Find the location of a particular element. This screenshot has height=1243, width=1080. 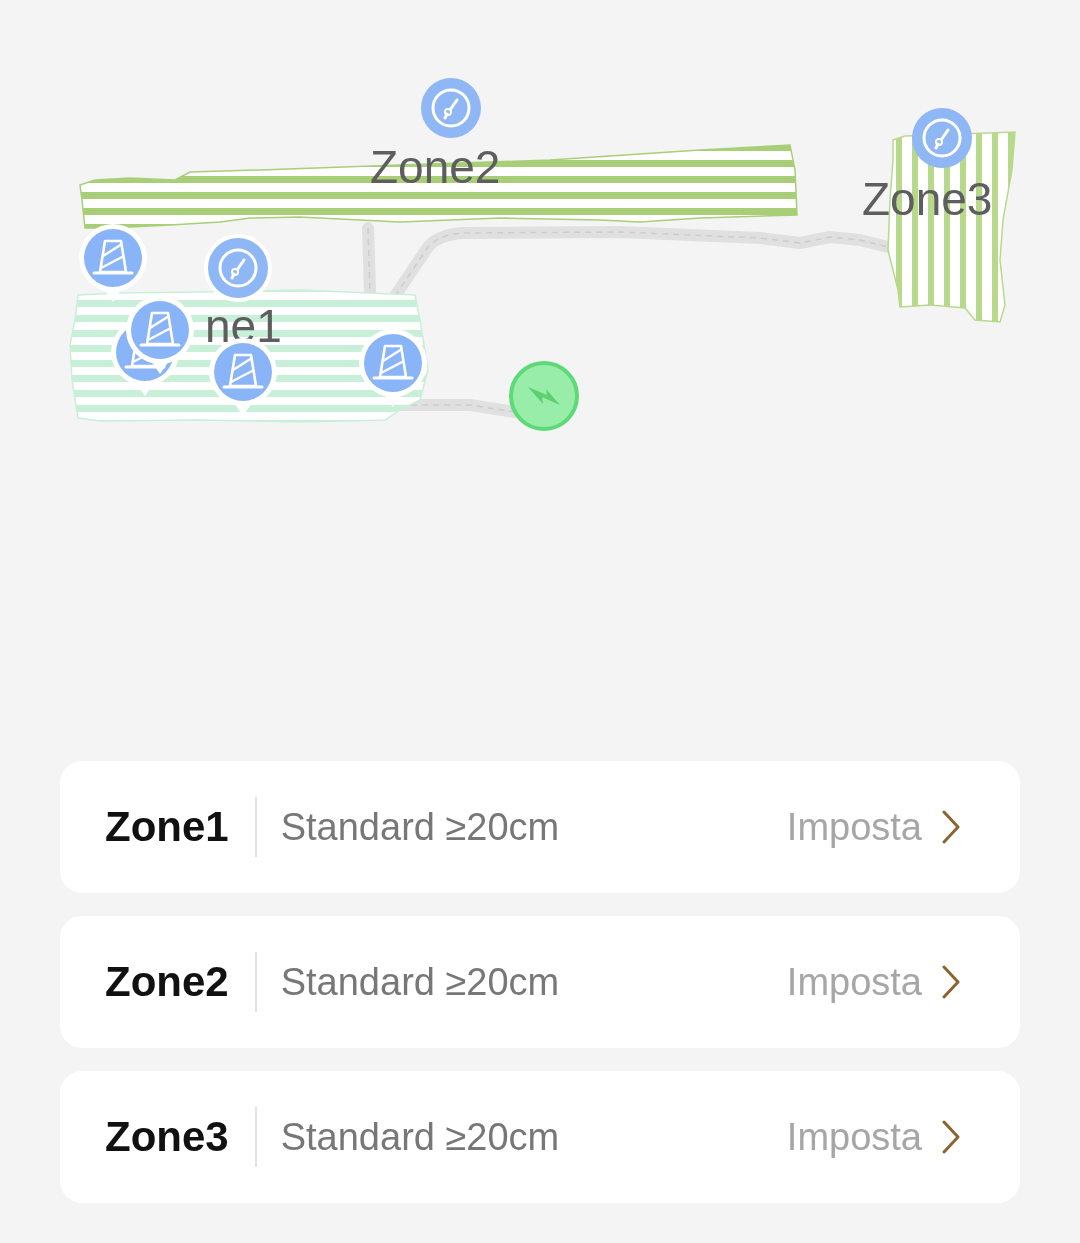

charging-station-icon is located at coordinates (544, 396).